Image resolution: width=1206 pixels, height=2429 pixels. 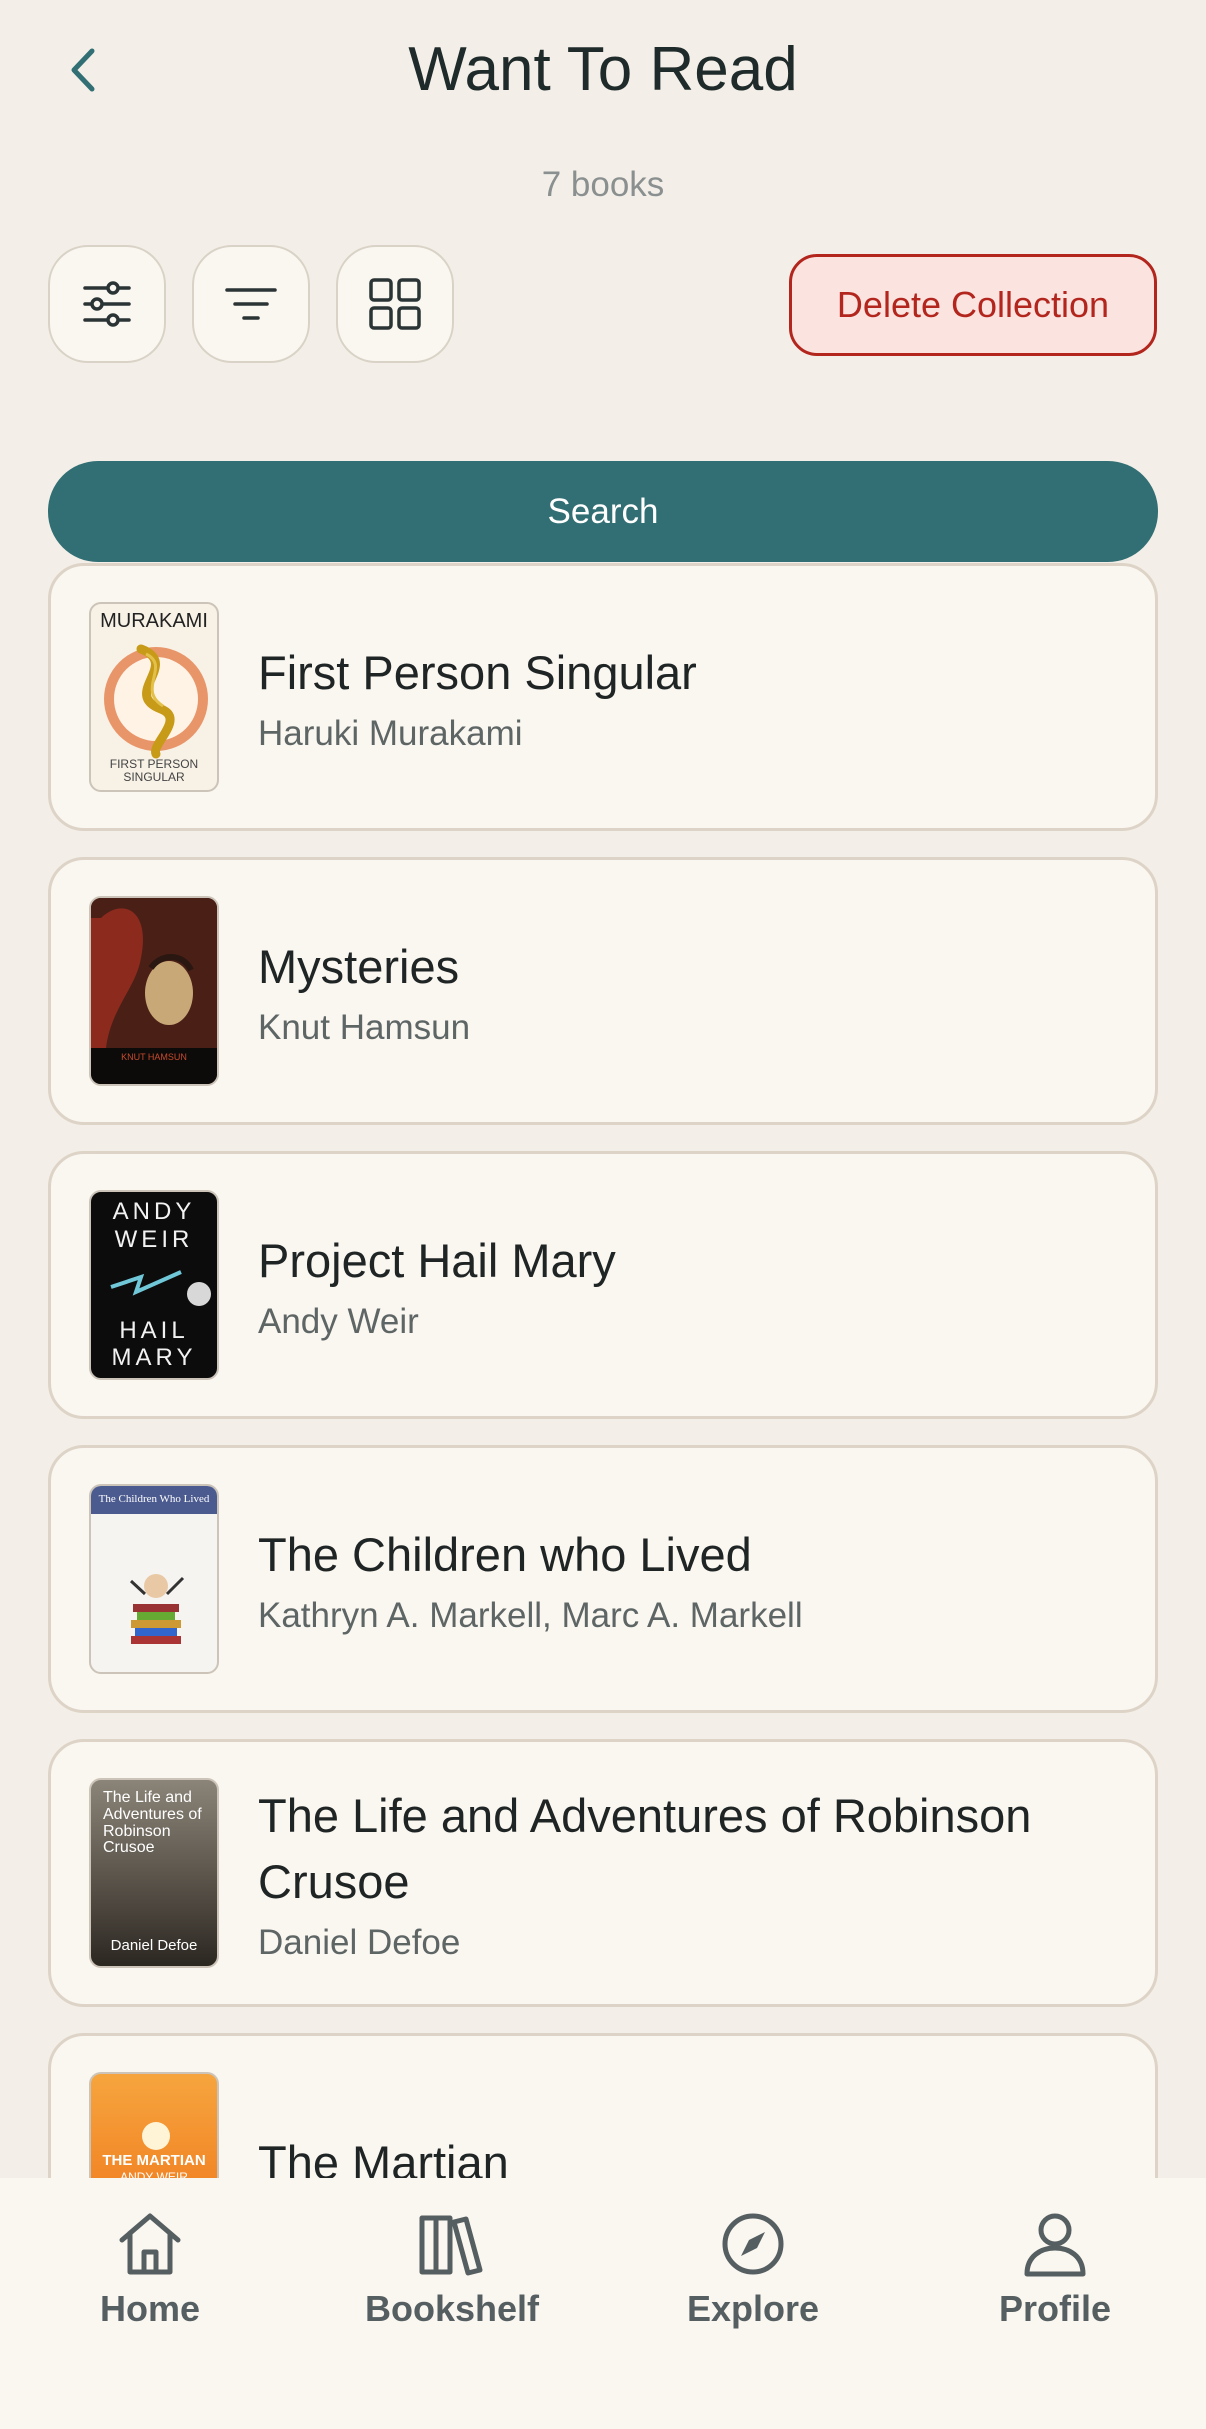 What do you see at coordinates (359, 1942) in the screenshot?
I see `book-author: Daniel Defoe` at bounding box center [359, 1942].